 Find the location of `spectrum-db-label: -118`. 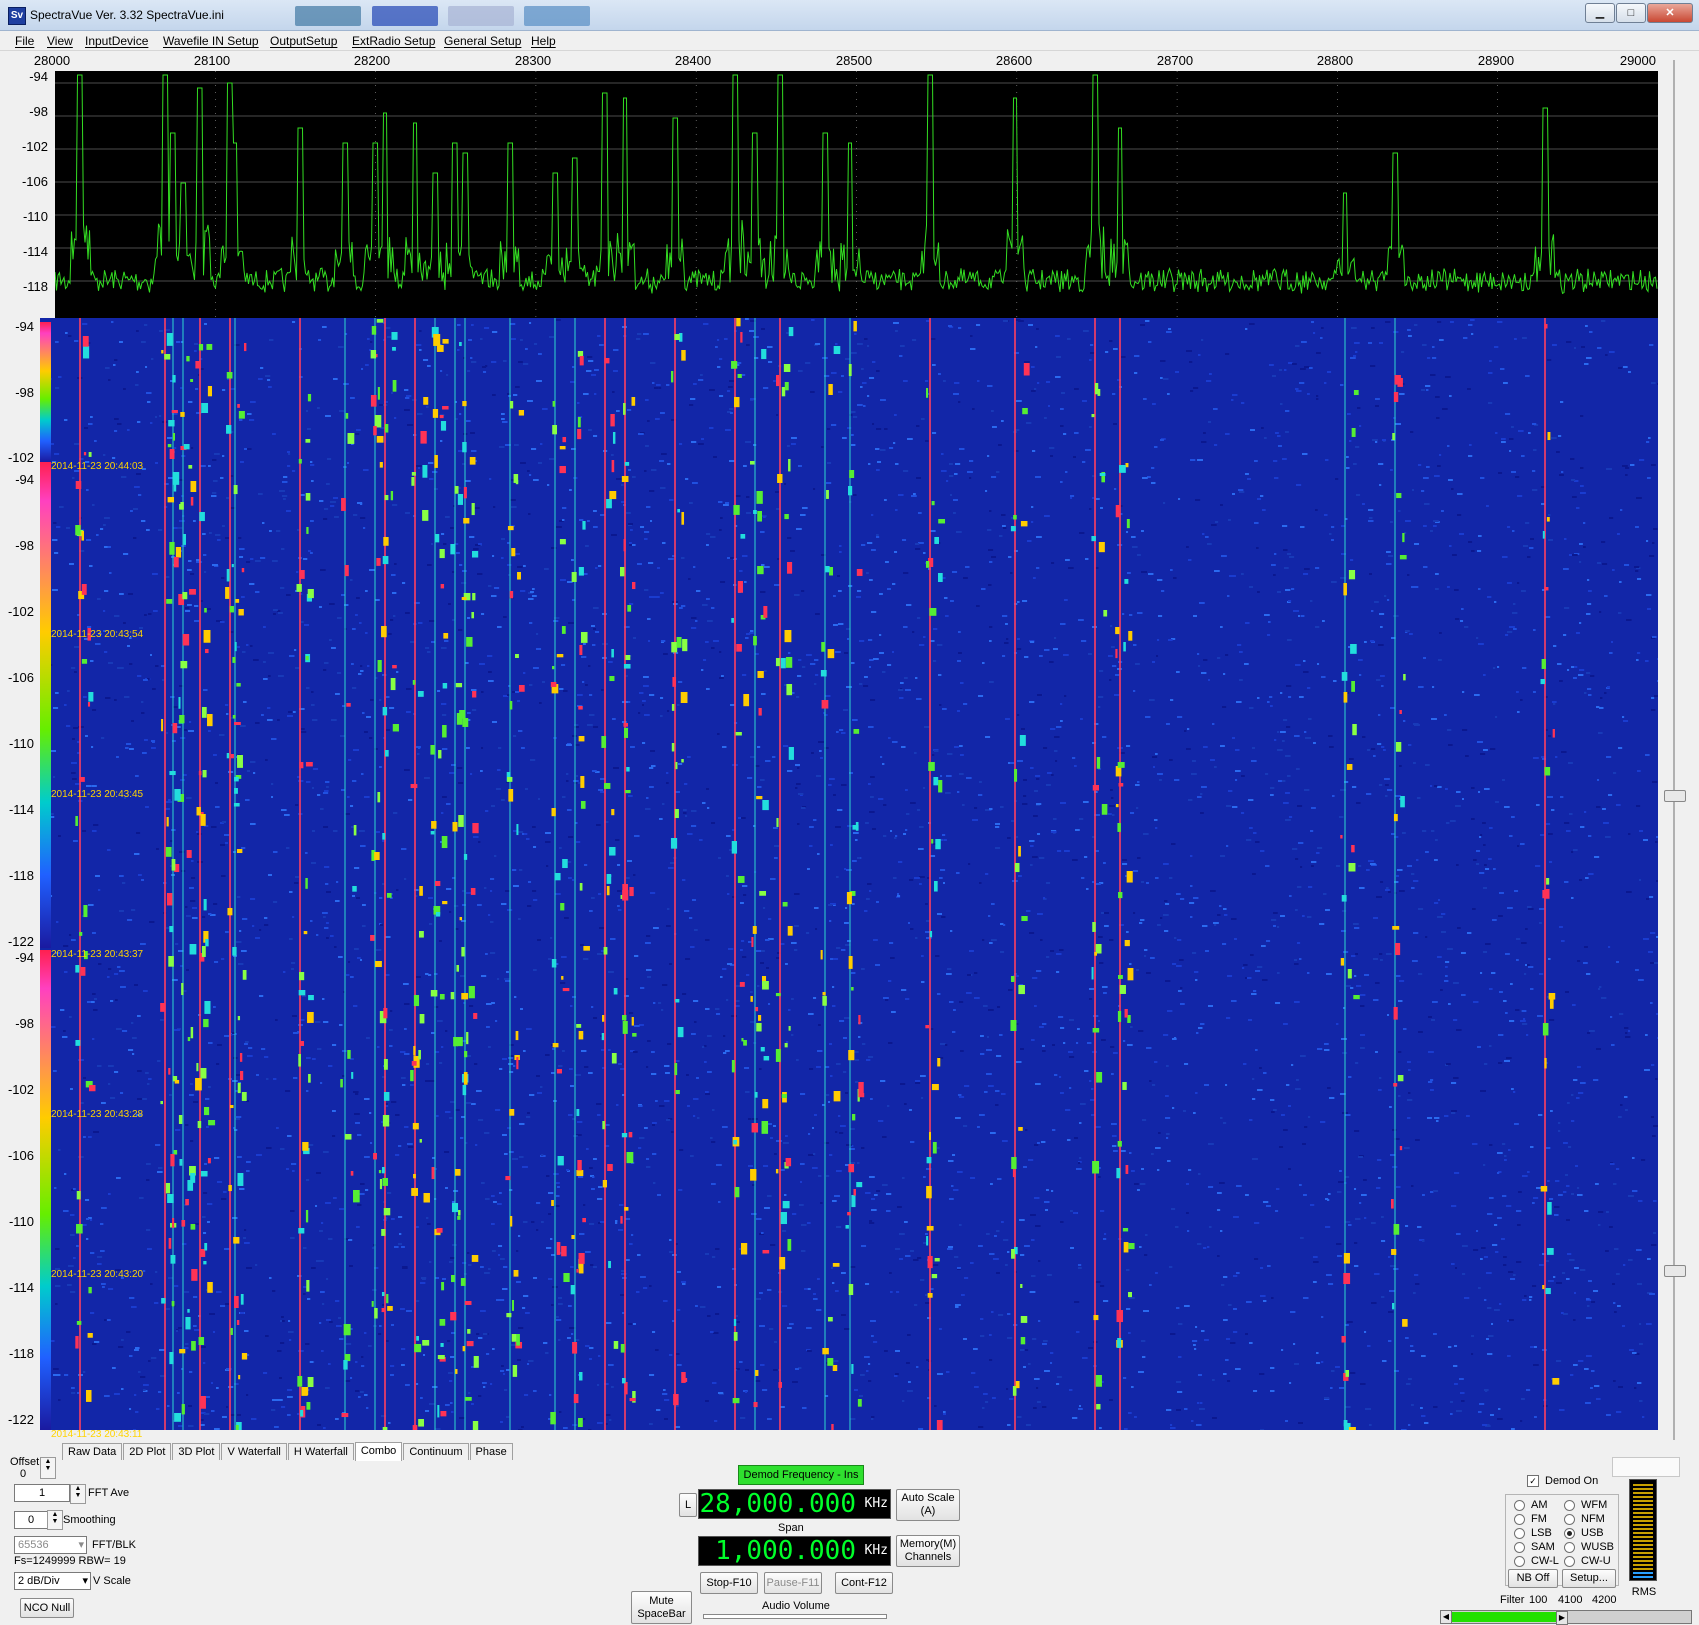

spectrum-db-label: -118 is located at coordinates (24, 286).